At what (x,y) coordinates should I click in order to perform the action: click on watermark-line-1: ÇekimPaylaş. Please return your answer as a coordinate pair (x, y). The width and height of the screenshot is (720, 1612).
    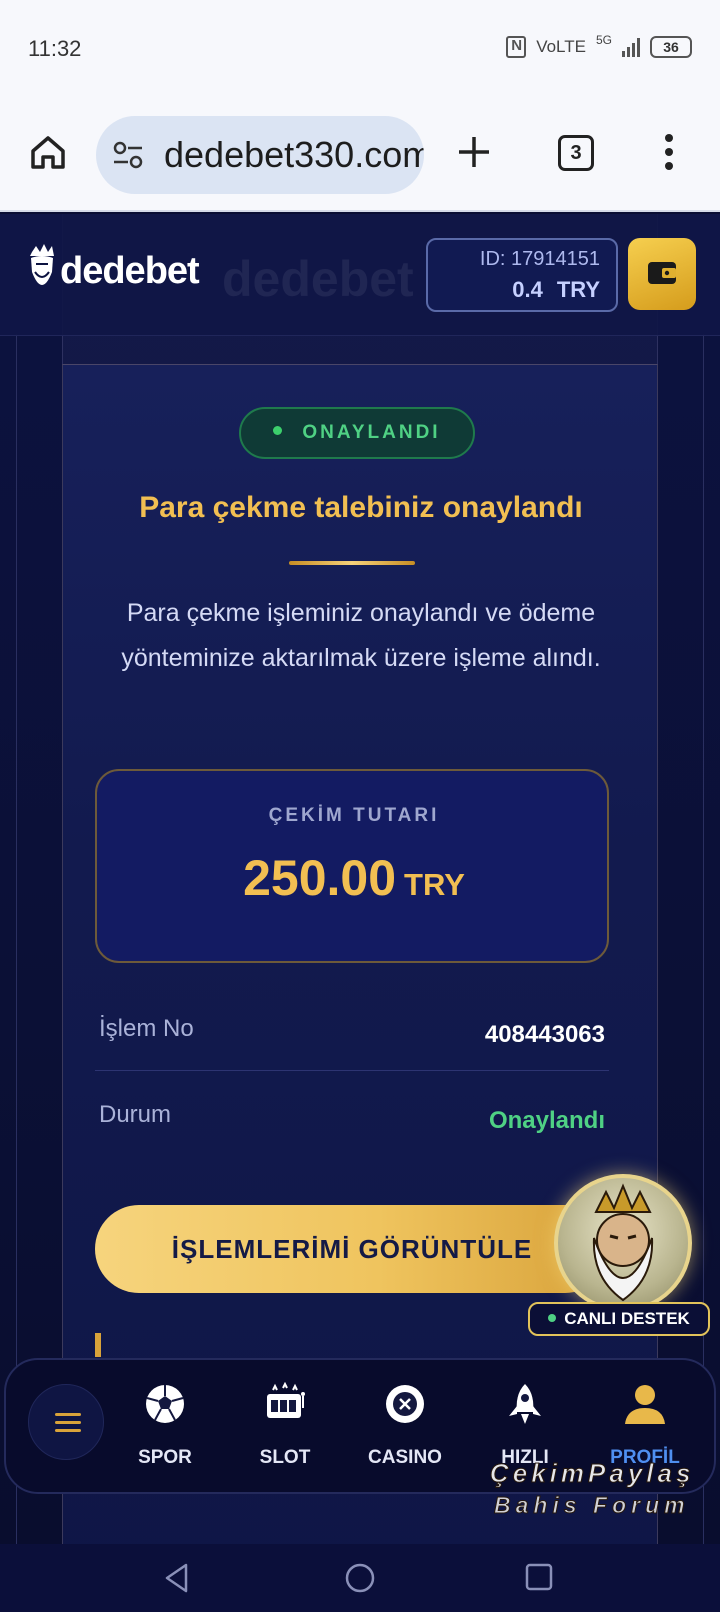
    Looking at the image, I should click on (592, 1473).